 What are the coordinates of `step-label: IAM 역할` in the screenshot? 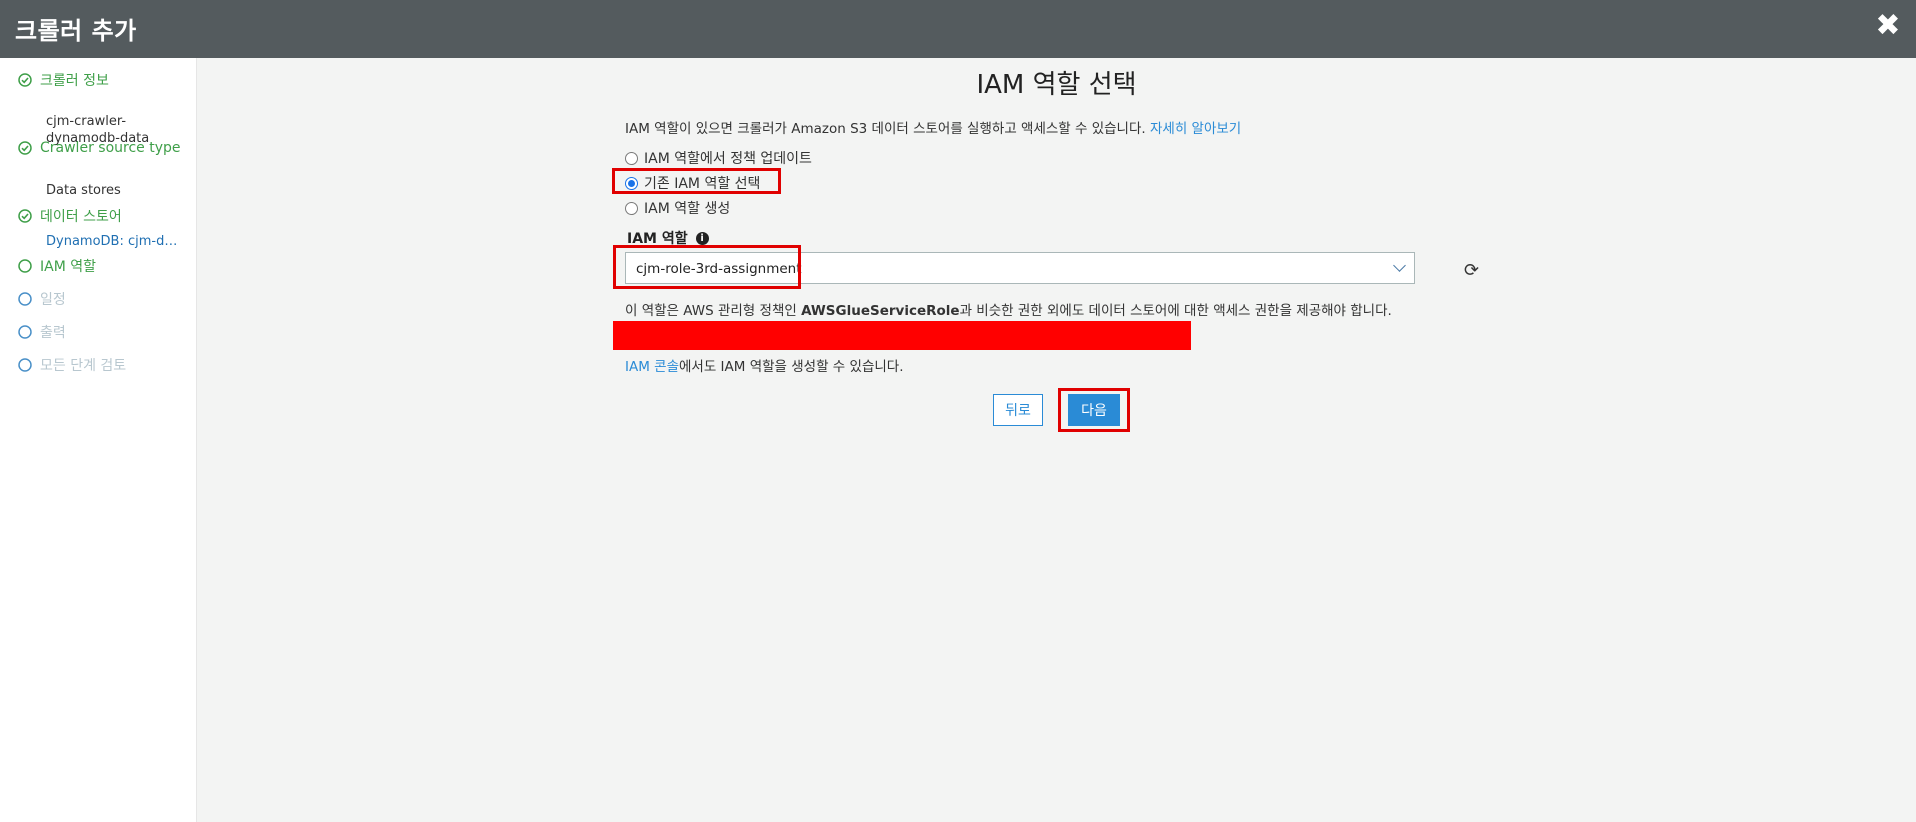 It's located at (68, 267).